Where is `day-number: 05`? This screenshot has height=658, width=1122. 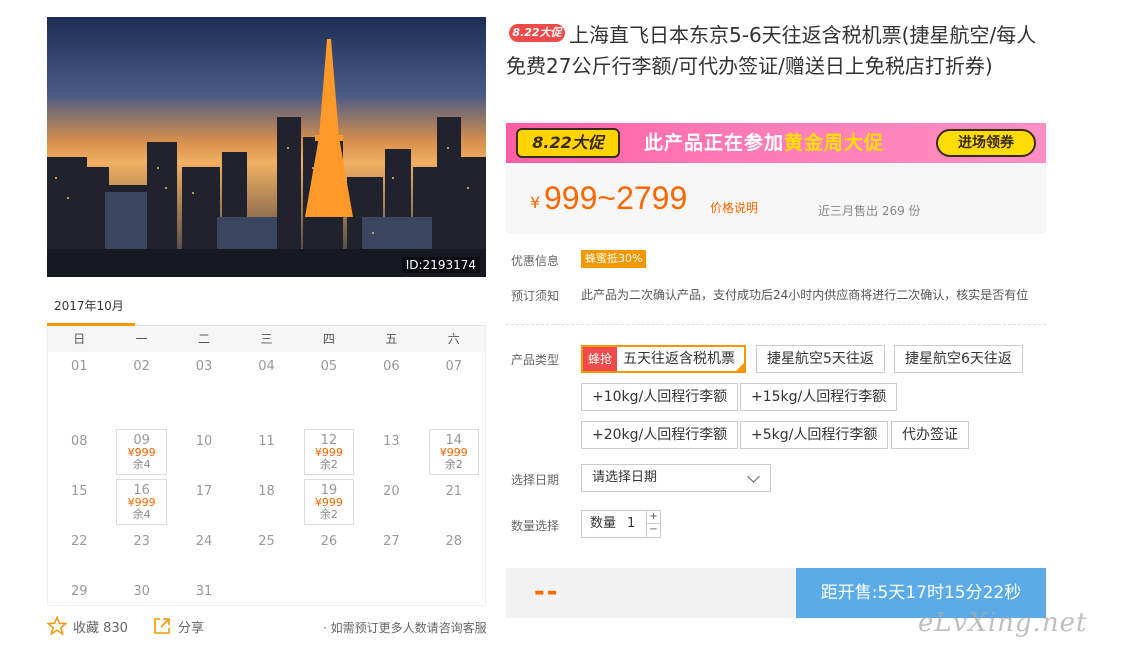
day-number: 05 is located at coordinates (329, 366).